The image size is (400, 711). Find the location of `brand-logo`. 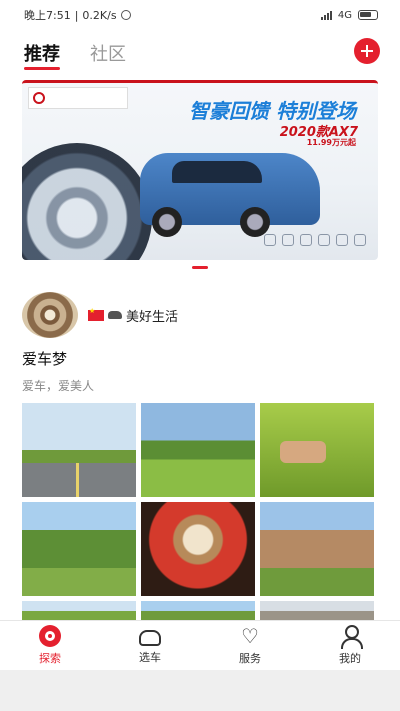

brand-logo is located at coordinates (78, 98).